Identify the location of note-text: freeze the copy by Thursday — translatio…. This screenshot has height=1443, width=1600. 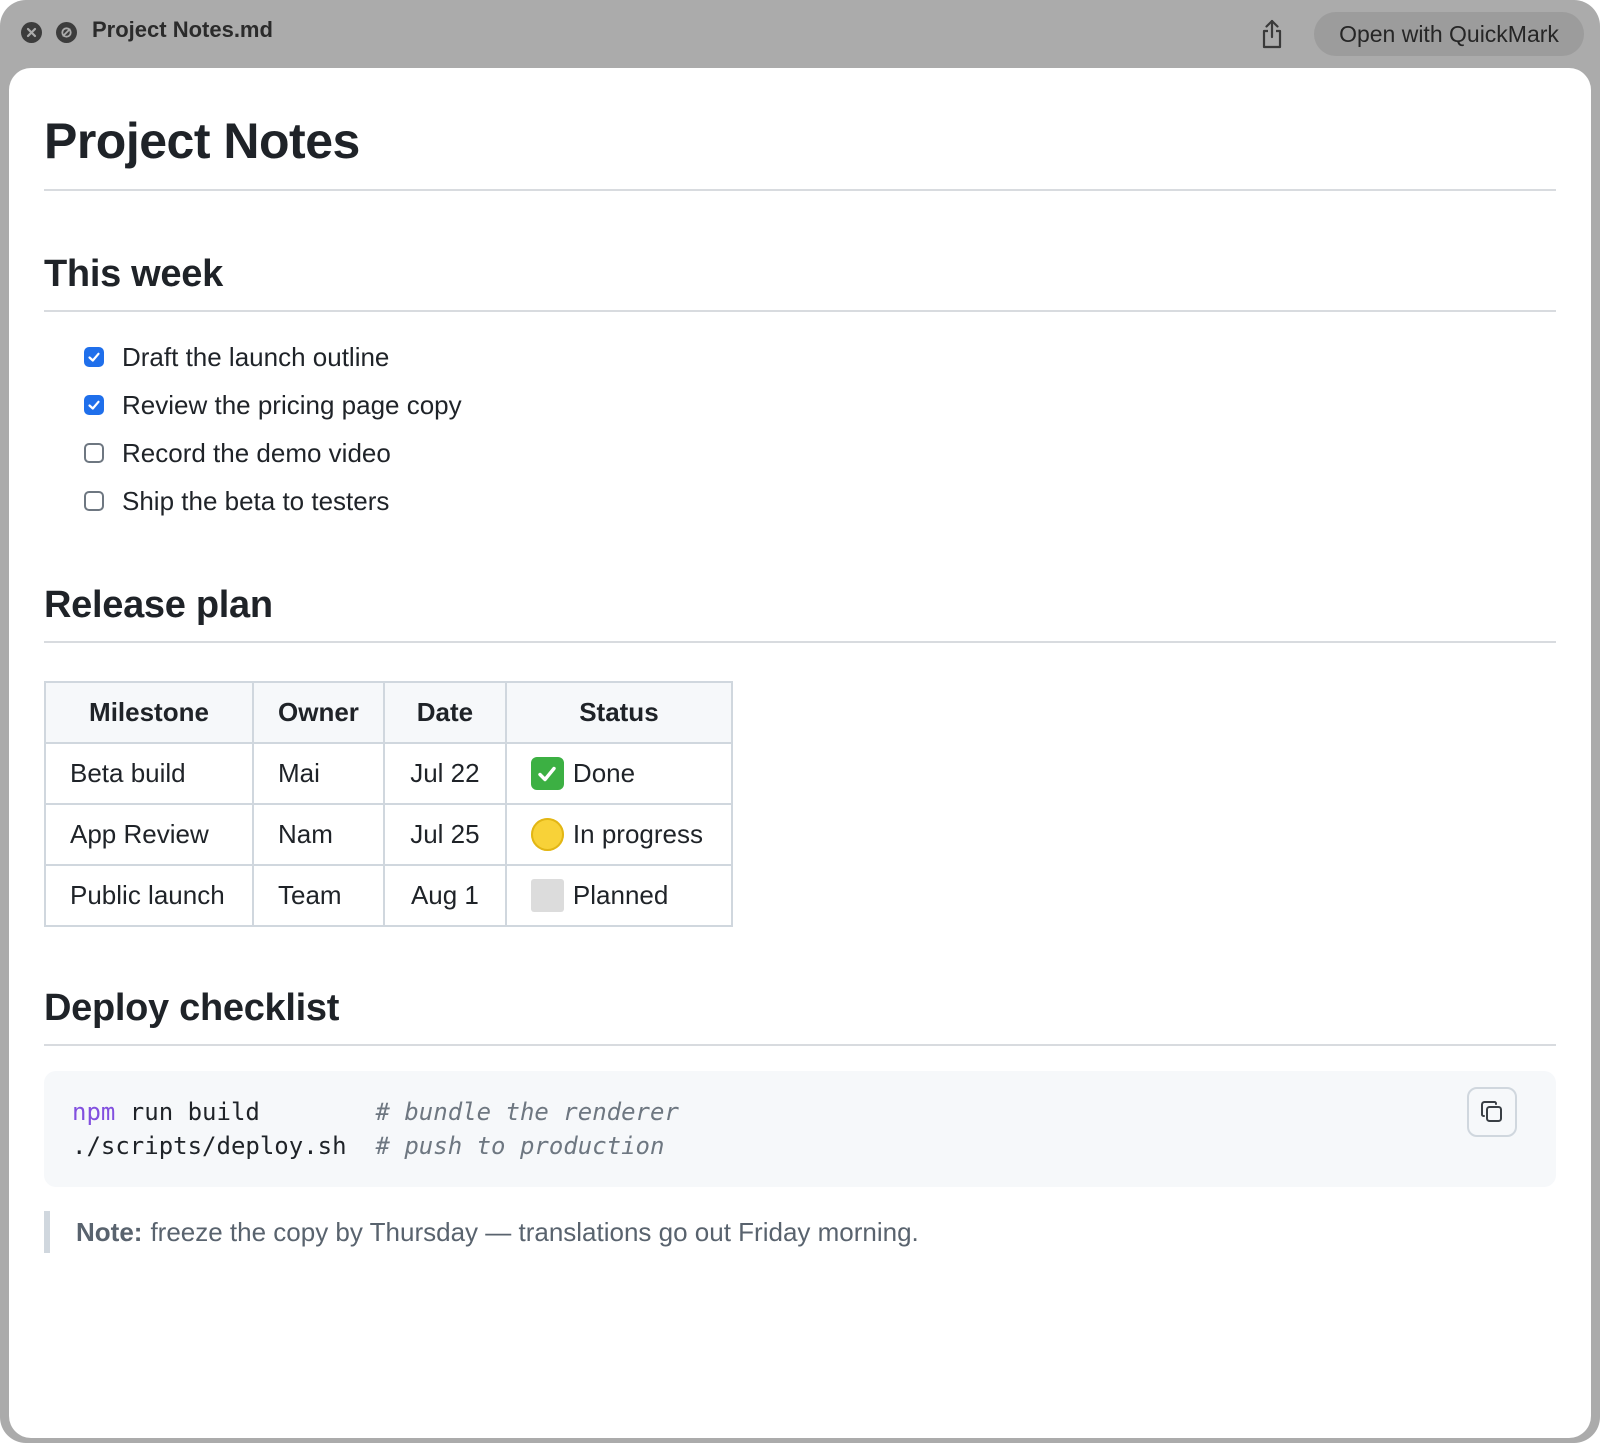
(534, 1231).